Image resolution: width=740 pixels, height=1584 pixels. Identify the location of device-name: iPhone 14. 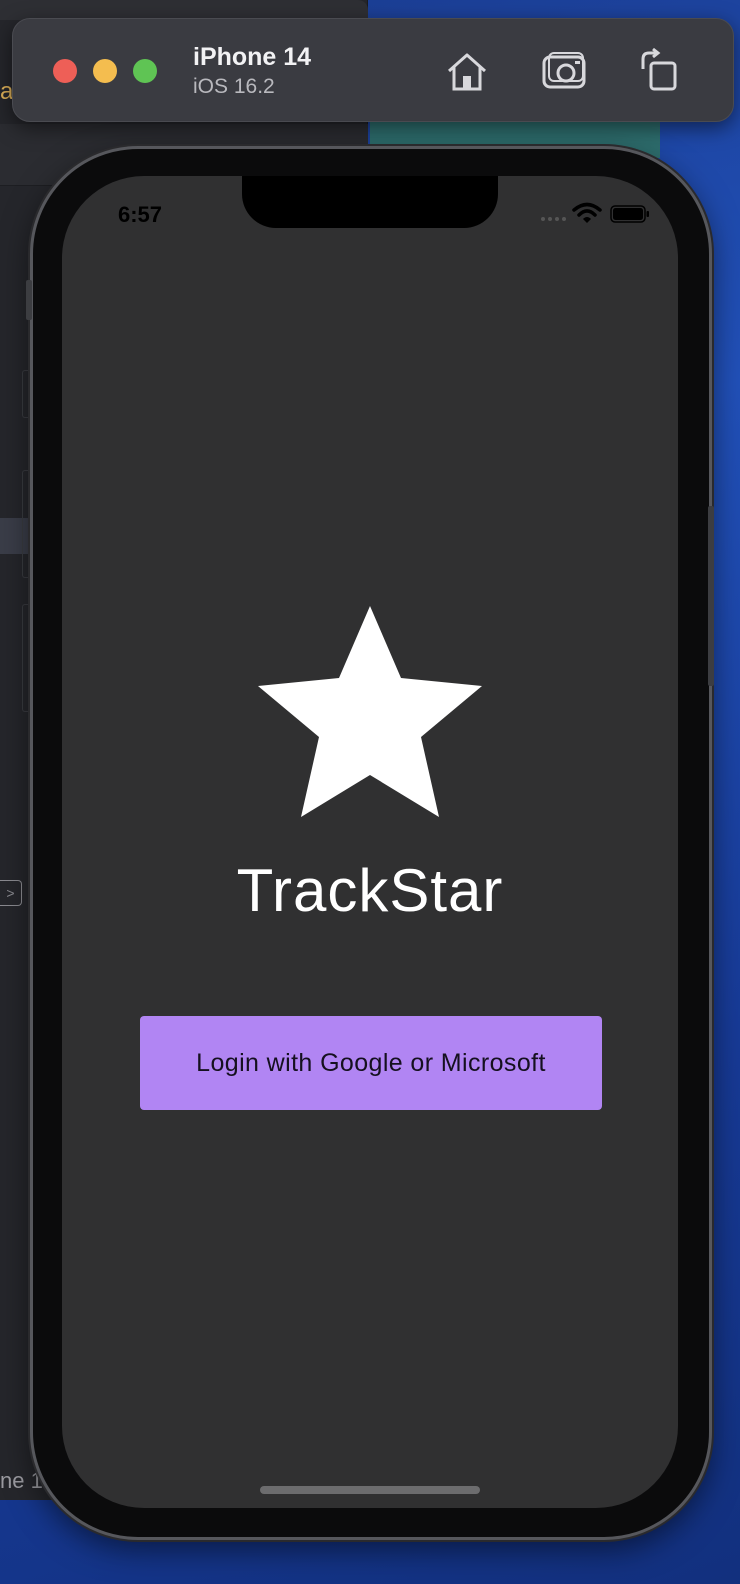
(252, 57).